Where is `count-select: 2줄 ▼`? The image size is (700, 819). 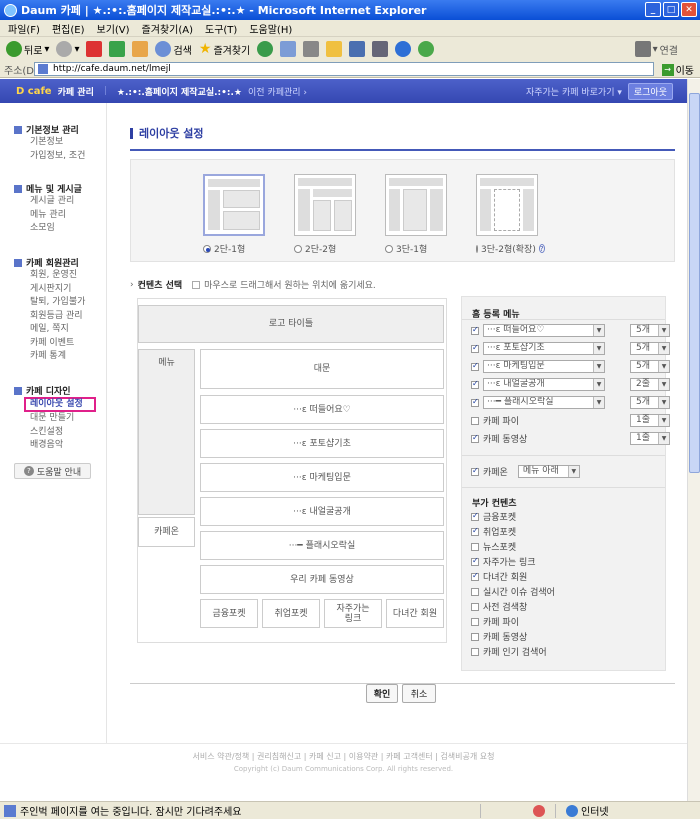 count-select: 2줄 ▼ is located at coordinates (650, 384).